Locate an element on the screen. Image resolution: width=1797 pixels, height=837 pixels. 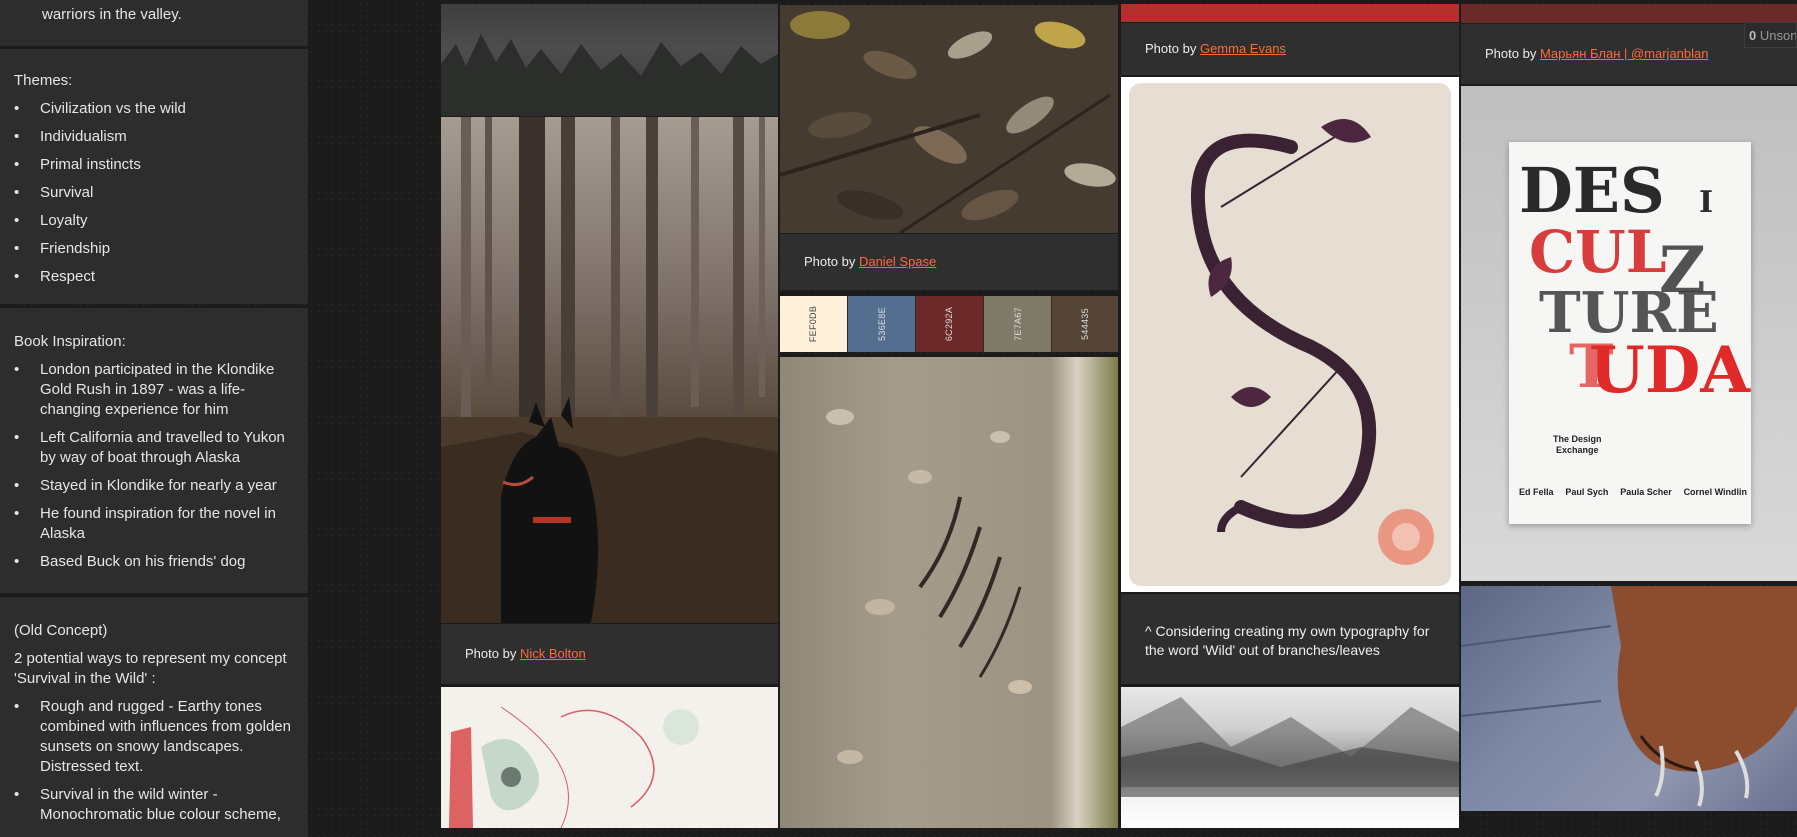
themes-title: Themes: is located at coordinates (43, 80).